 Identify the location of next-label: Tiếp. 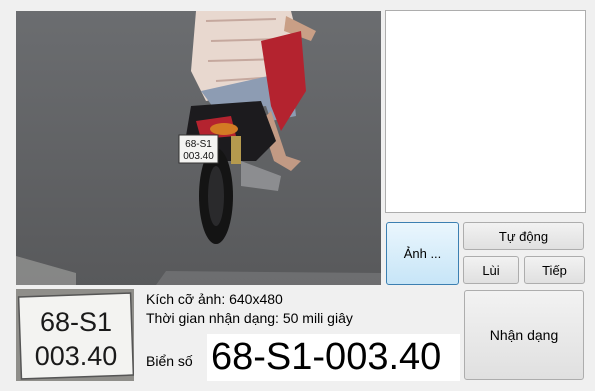
(554, 270).